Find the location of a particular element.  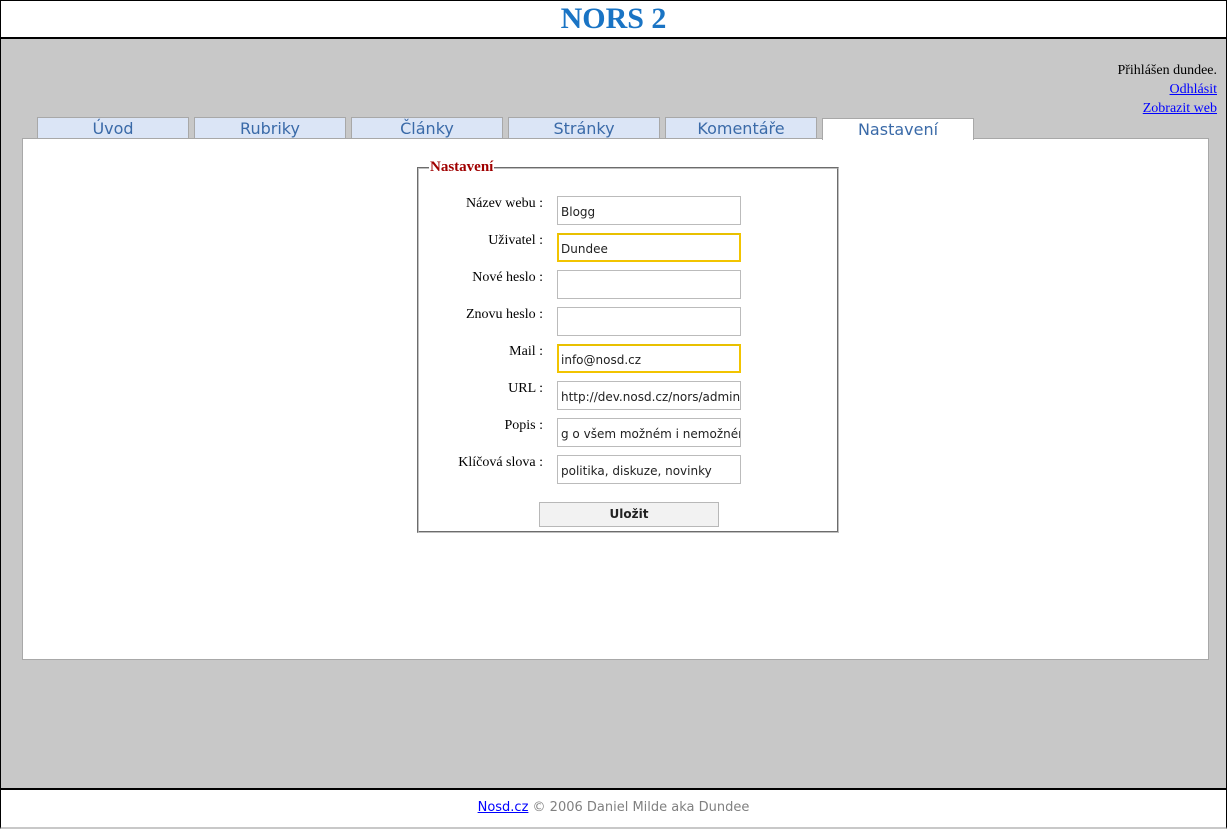

user-box: Přihlášen dundee. Odhlásit Zobrazit web is located at coordinates (1167, 89).